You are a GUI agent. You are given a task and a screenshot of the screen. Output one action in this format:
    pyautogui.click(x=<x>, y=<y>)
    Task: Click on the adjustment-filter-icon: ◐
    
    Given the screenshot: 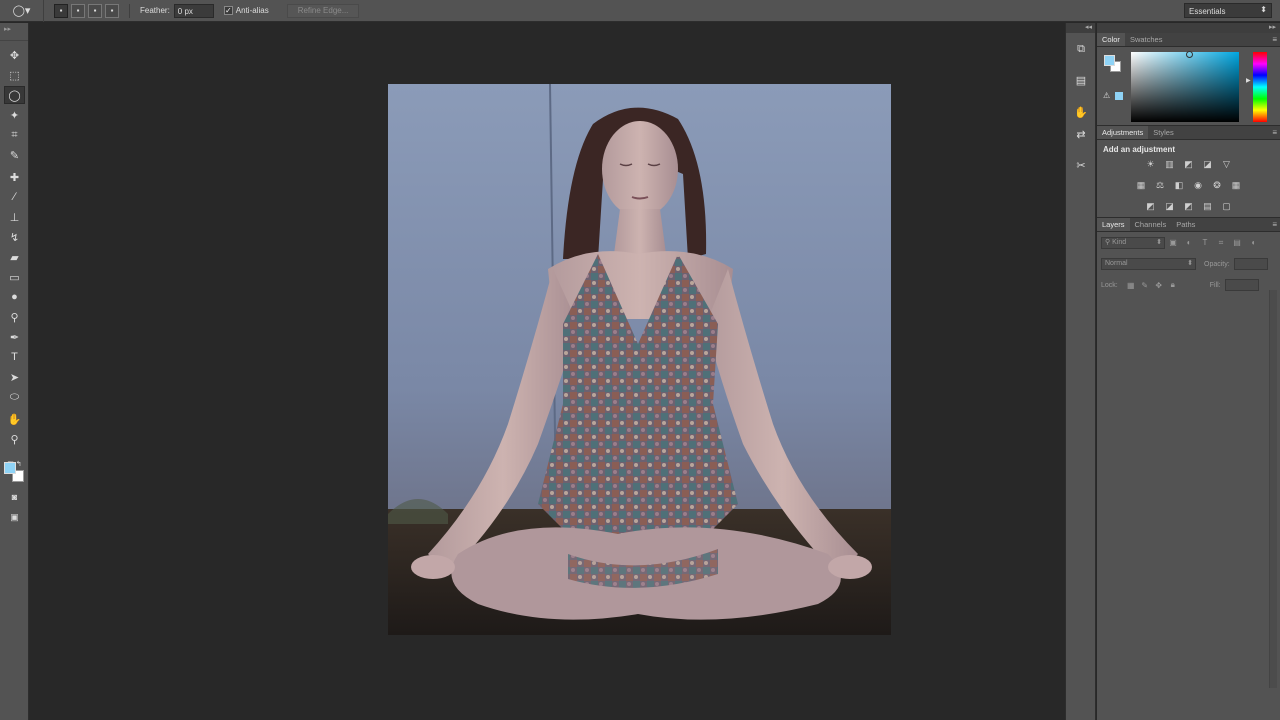 What is the action you would take?
    pyautogui.click(x=1189, y=243)
    